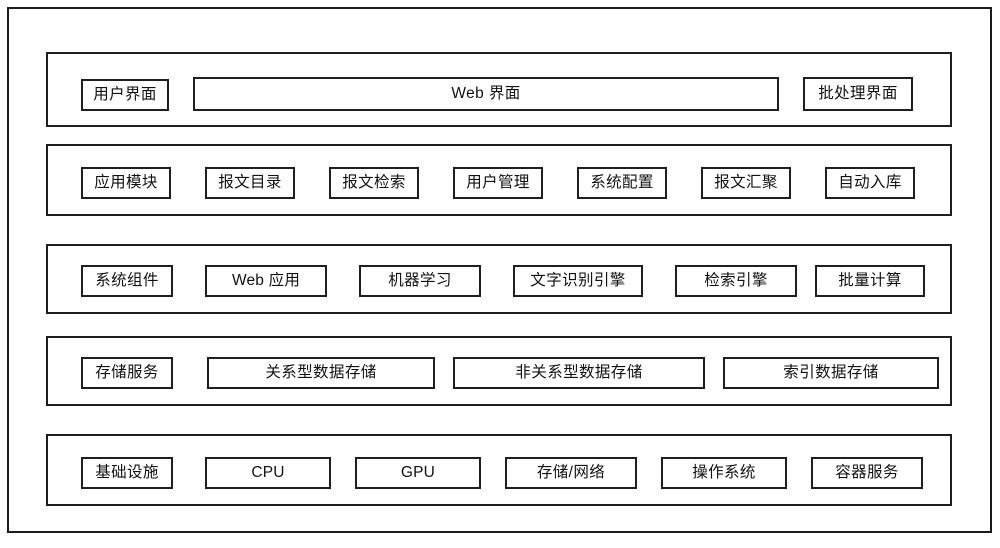  I want to click on node-batch-interface: 批处理界面, so click(858, 94).